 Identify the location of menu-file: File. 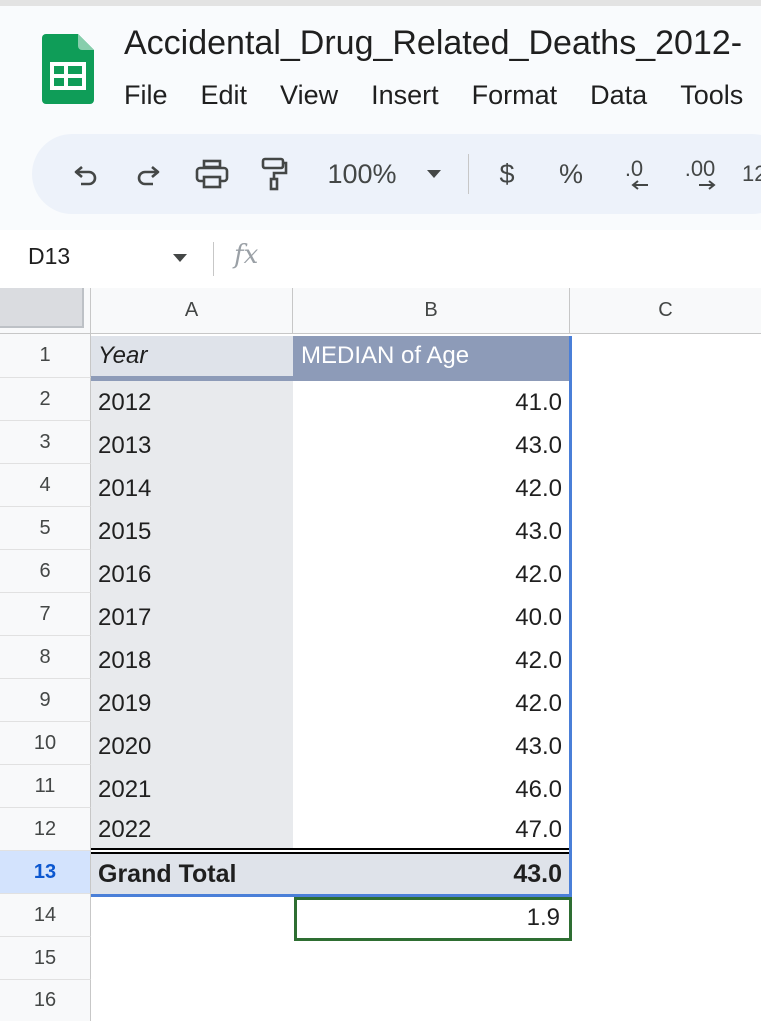
(146, 96).